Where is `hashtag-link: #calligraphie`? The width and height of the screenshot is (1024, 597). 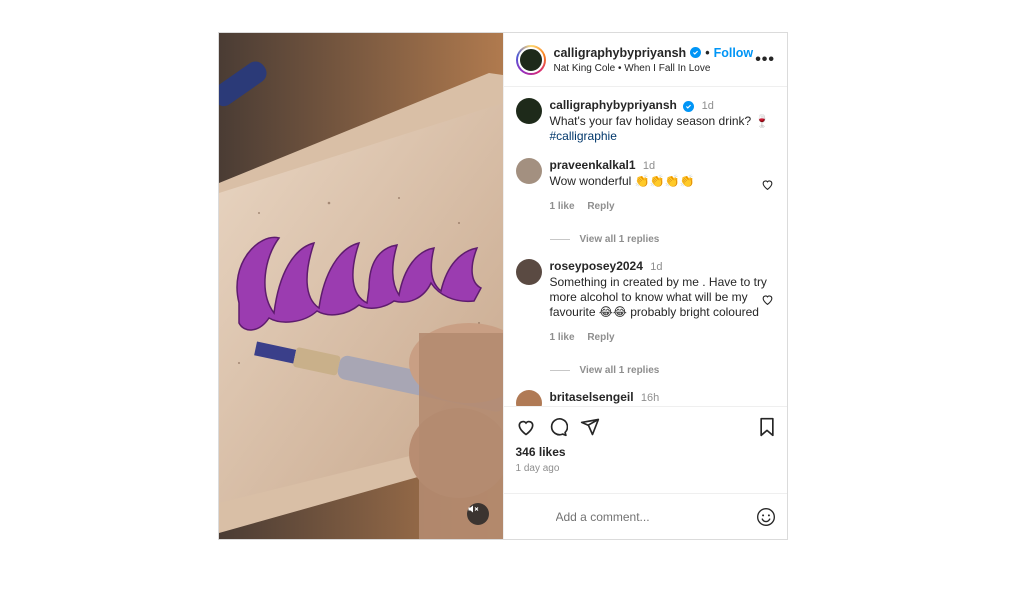
hashtag-link: #calligraphie is located at coordinates (663, 136).